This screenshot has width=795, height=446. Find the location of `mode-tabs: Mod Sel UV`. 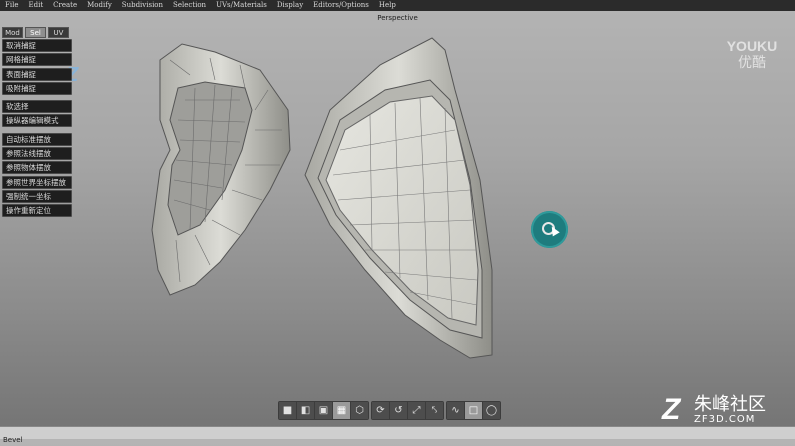

mode-tabs: Mod Sel UV is located at coordinates (37, 32).